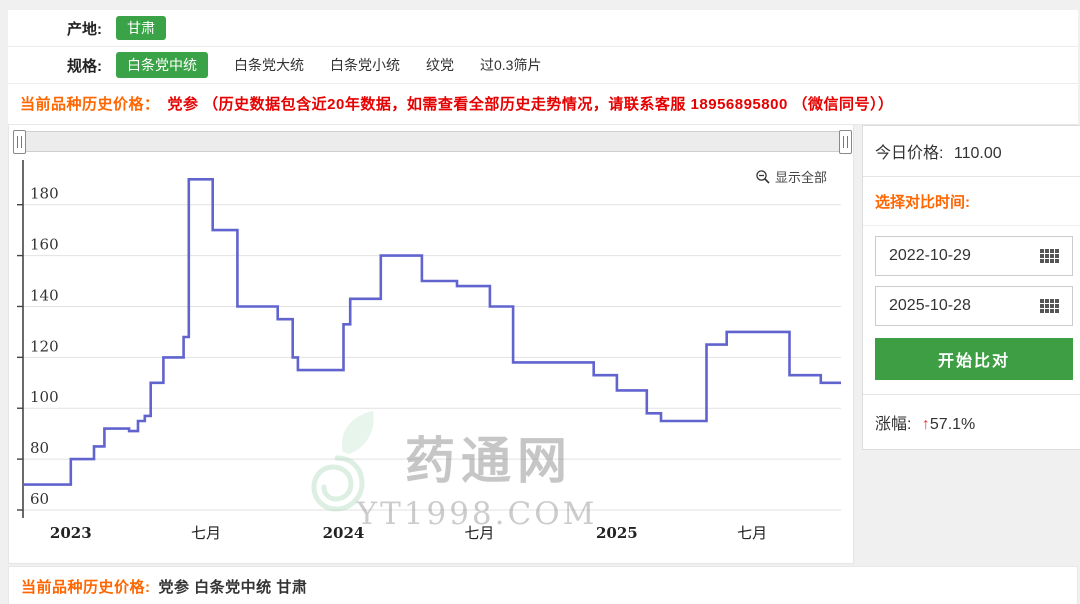 Image resolution: width=1080 pixels, height=604 pixels. What do you see at coordinates (44, 194) in the screenshot?
I see `svg-text: 180` at bounding box center [44, 194].